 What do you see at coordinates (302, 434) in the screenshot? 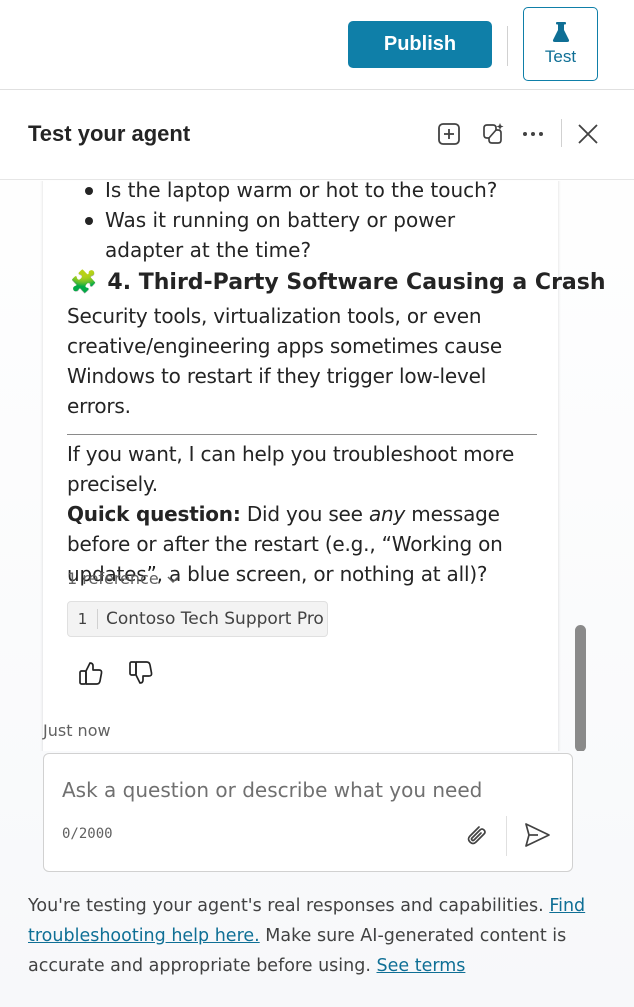
I see `divider` at bounding box center [302, 434].